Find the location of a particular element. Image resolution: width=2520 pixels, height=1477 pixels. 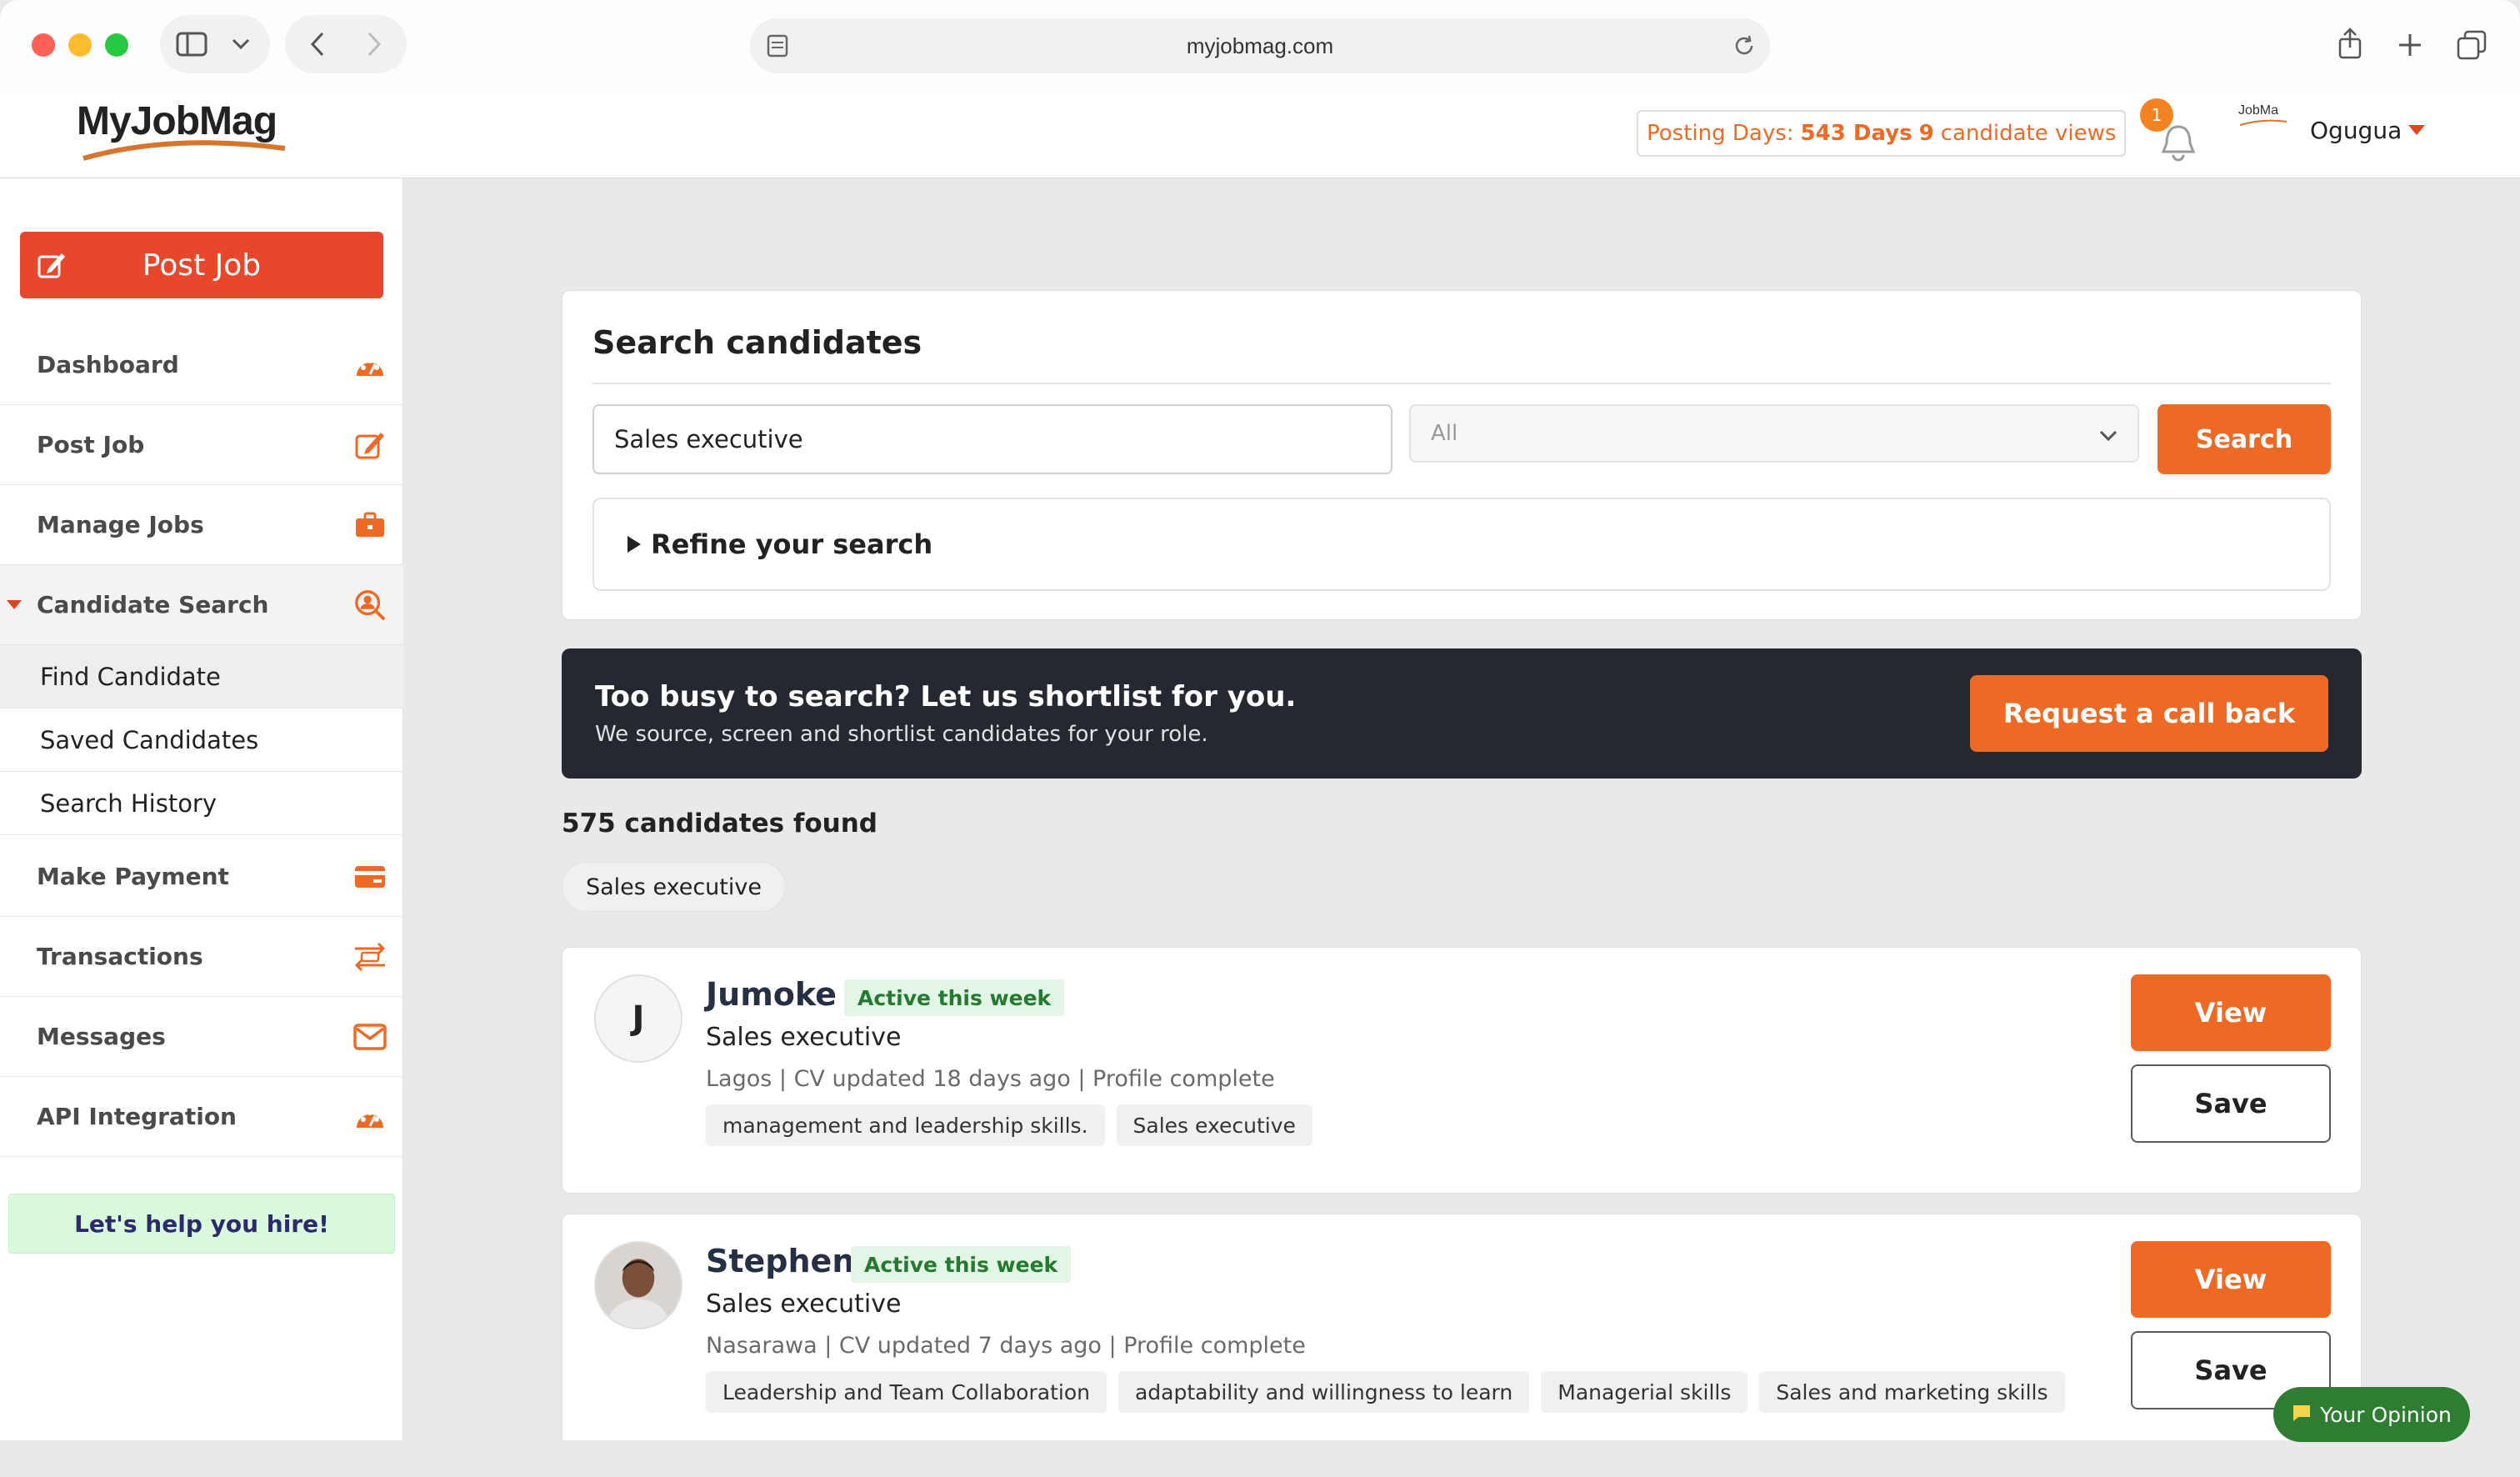

divider is located at coordinates (1461, 384).